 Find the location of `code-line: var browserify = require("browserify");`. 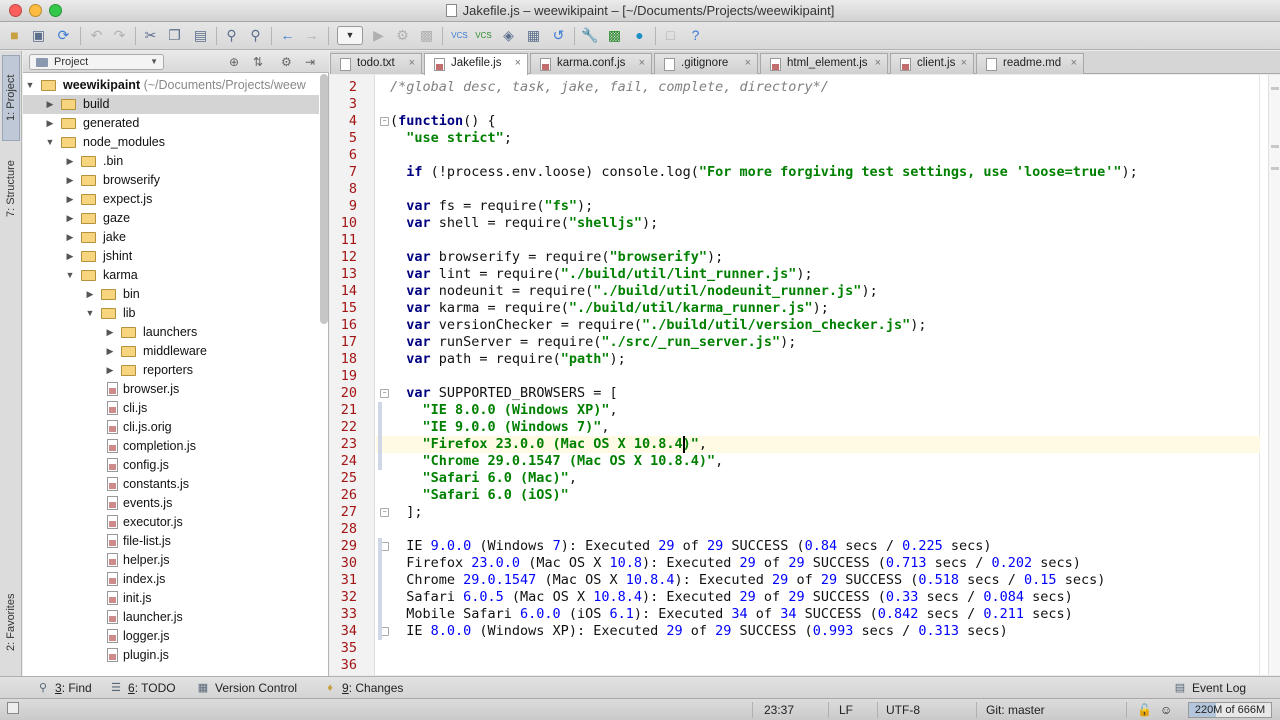

code-line: var browserify = require("browserify"); is located at coordinates (556, 257).